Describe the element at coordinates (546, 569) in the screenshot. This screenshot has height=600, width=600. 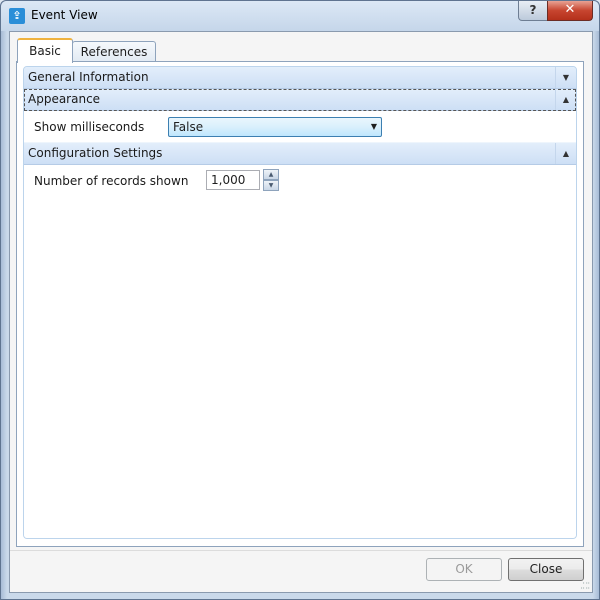
I see `close-button: Close` at that location.